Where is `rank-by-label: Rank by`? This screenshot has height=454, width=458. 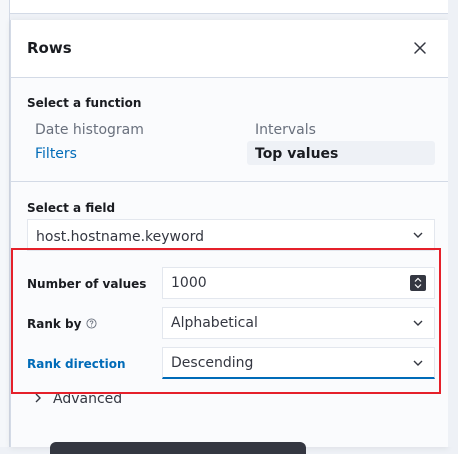 rank-by-label: Rank by is located at coordinates (62, 324).